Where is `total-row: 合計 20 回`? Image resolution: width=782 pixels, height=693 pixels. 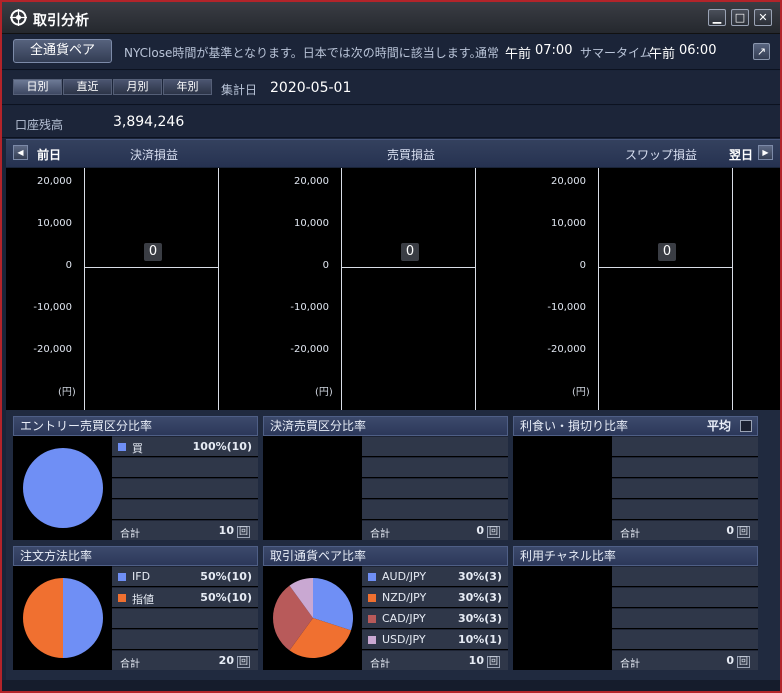 total-row: 合計 20 回 is located at coordinates (185, 660).